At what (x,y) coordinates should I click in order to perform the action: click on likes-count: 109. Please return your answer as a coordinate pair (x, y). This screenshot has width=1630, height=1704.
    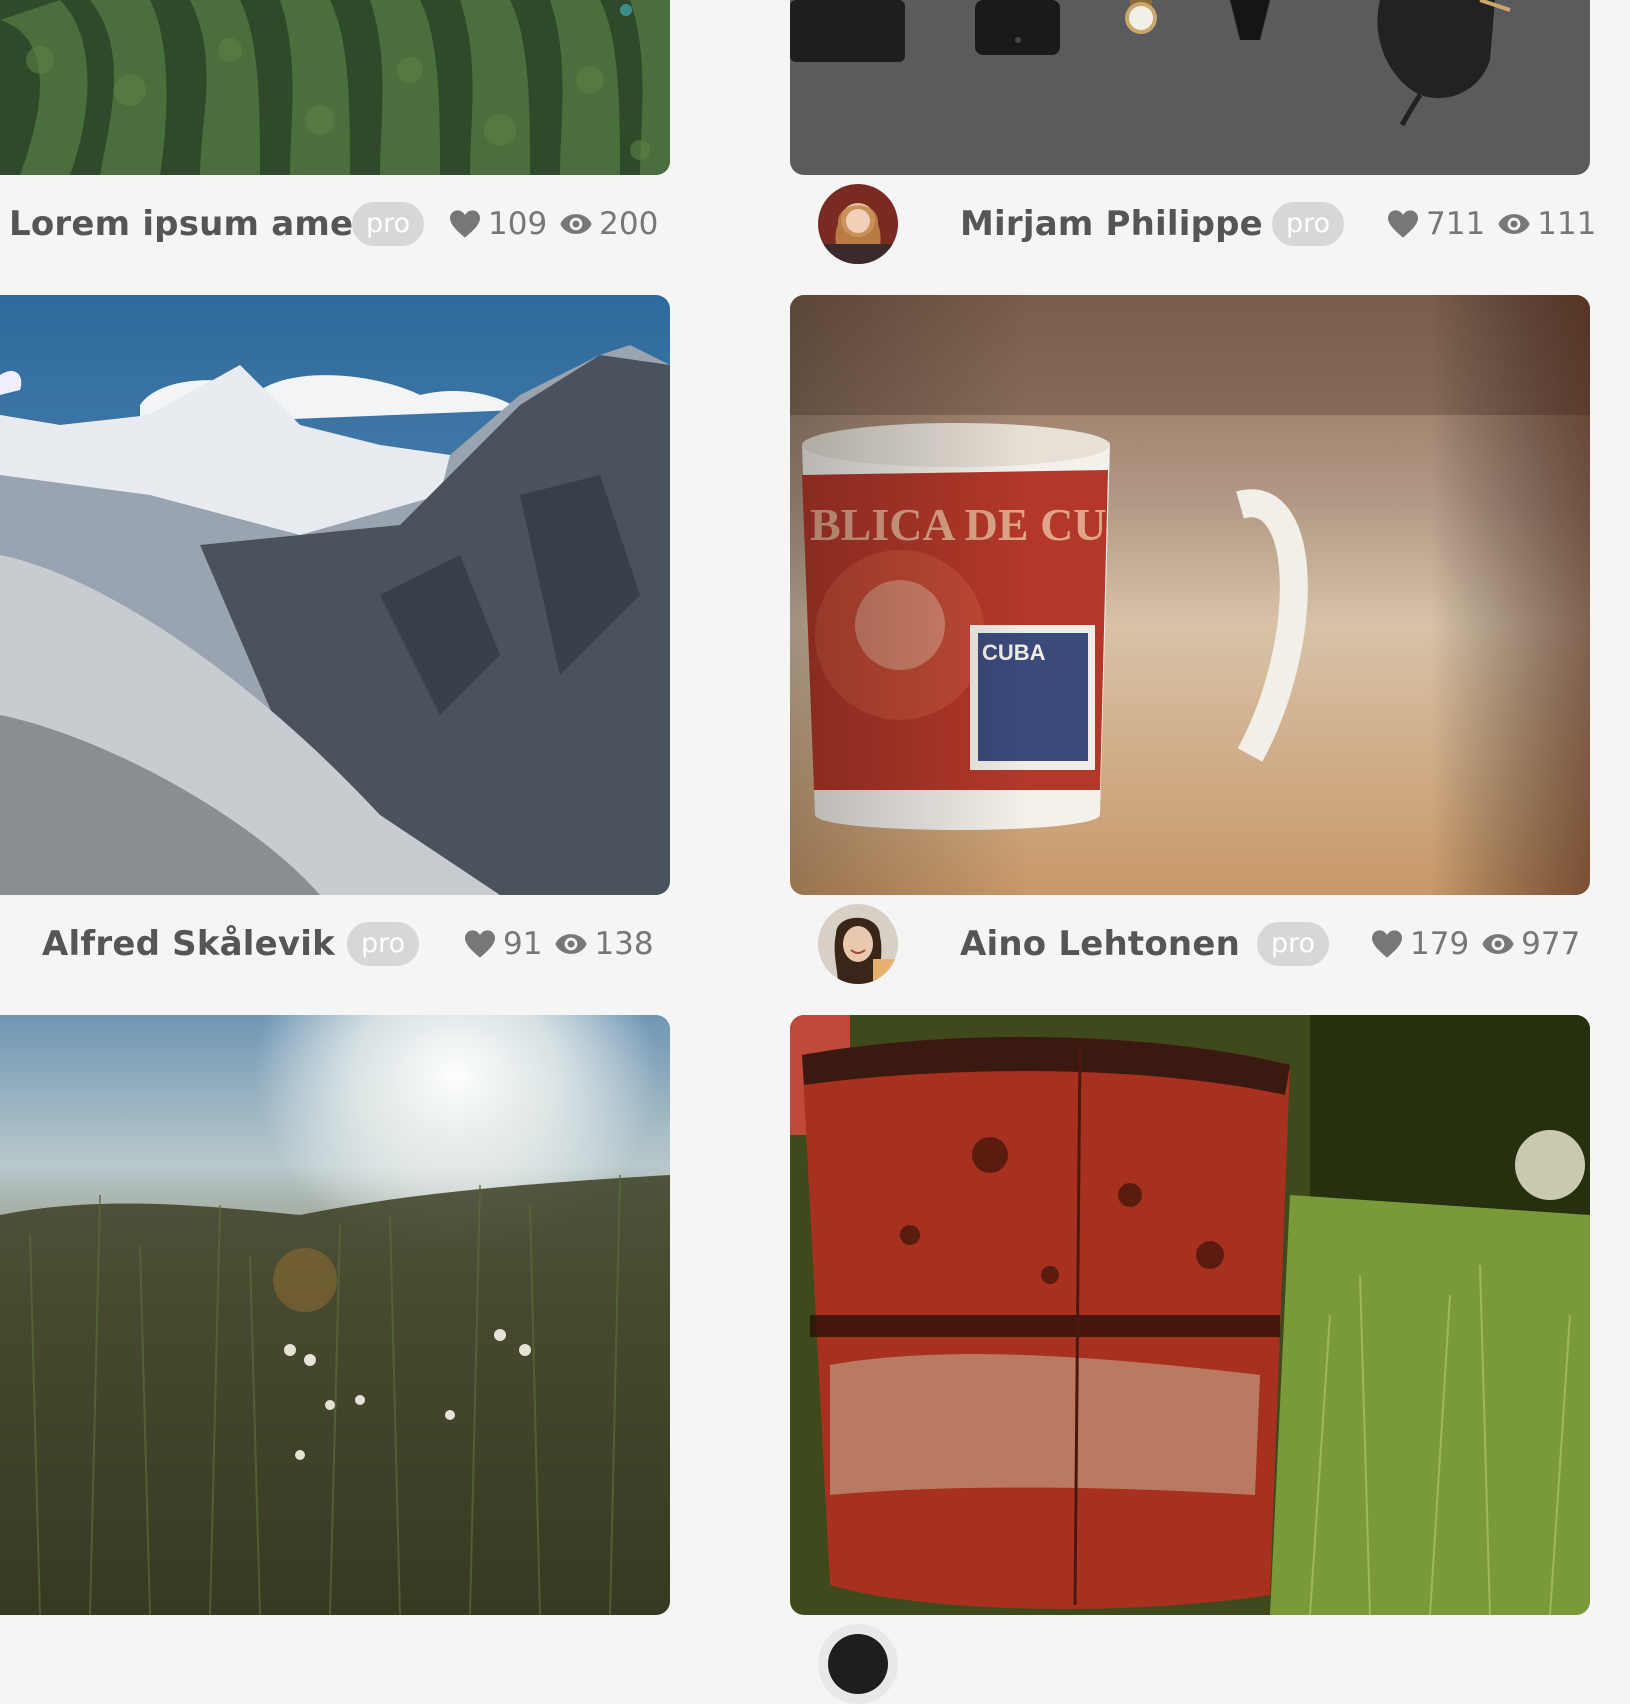
    Looking at the image, I should click on (518, 224).